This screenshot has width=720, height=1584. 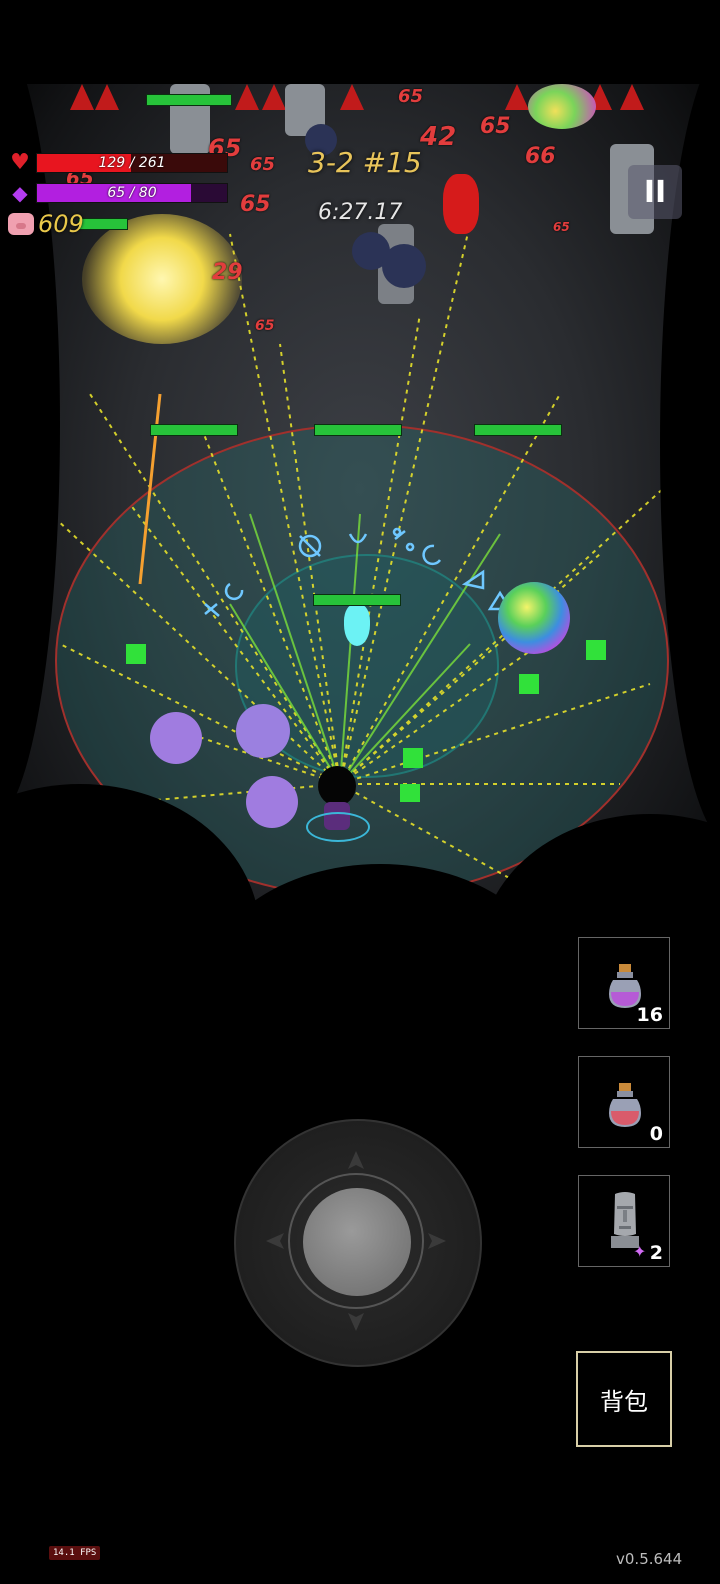 What do you see at coordinates (61, 224) in the screenshot?
I see `coin-count: 609` at bounding box center [61, 224].